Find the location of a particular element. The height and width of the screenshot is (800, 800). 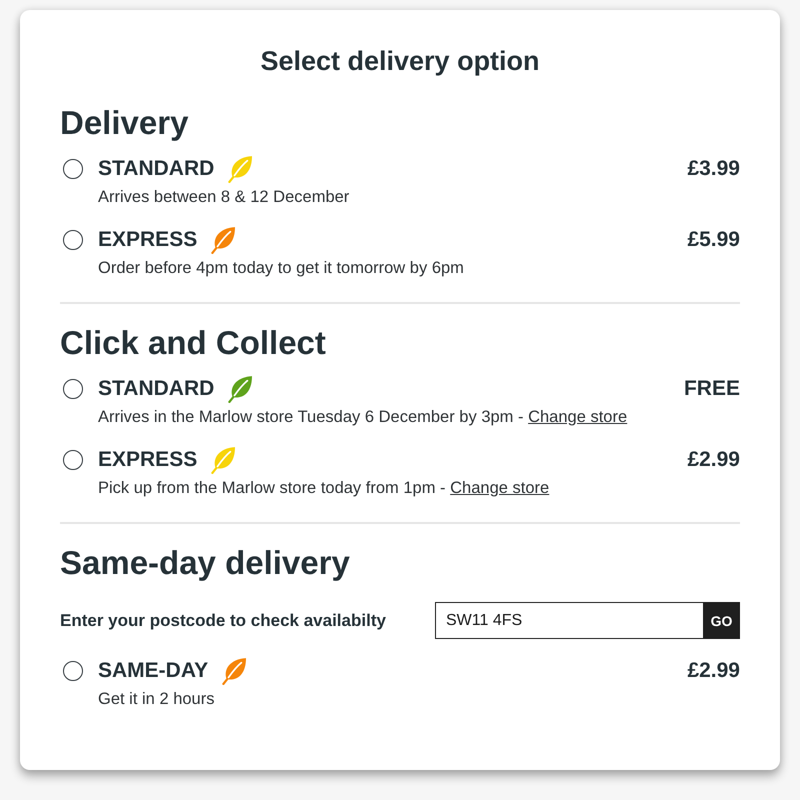

option-description: Get it in 2 hours is located at coordinates (157, 699).